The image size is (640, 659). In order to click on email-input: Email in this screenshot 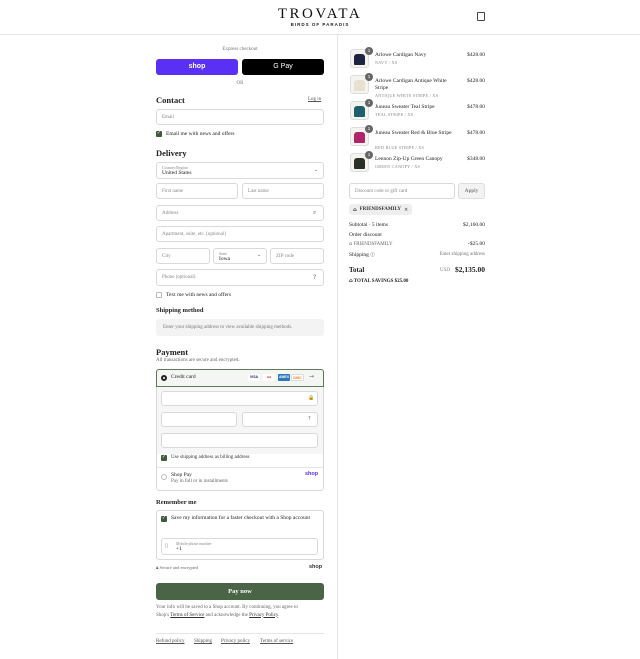, I will do `click(240, 117)`.